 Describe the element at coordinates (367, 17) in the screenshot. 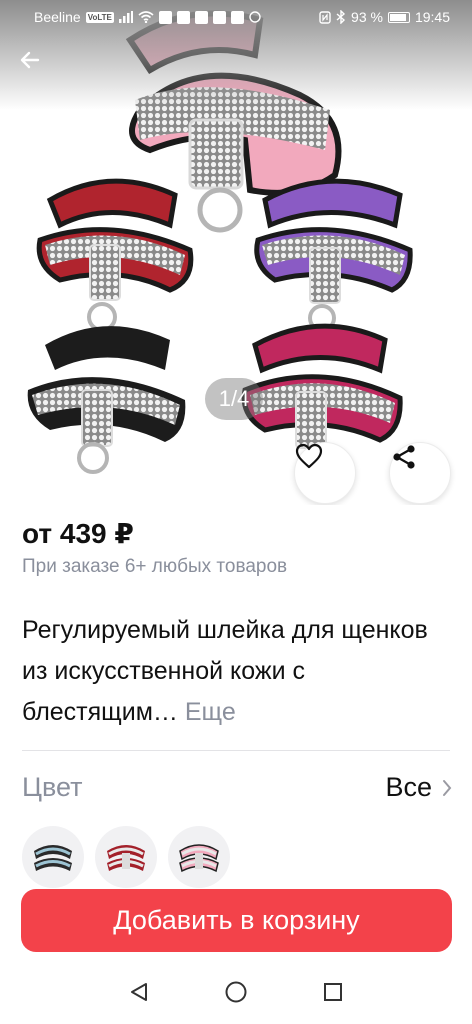

I see `battery-percent: 93 %` at that location.